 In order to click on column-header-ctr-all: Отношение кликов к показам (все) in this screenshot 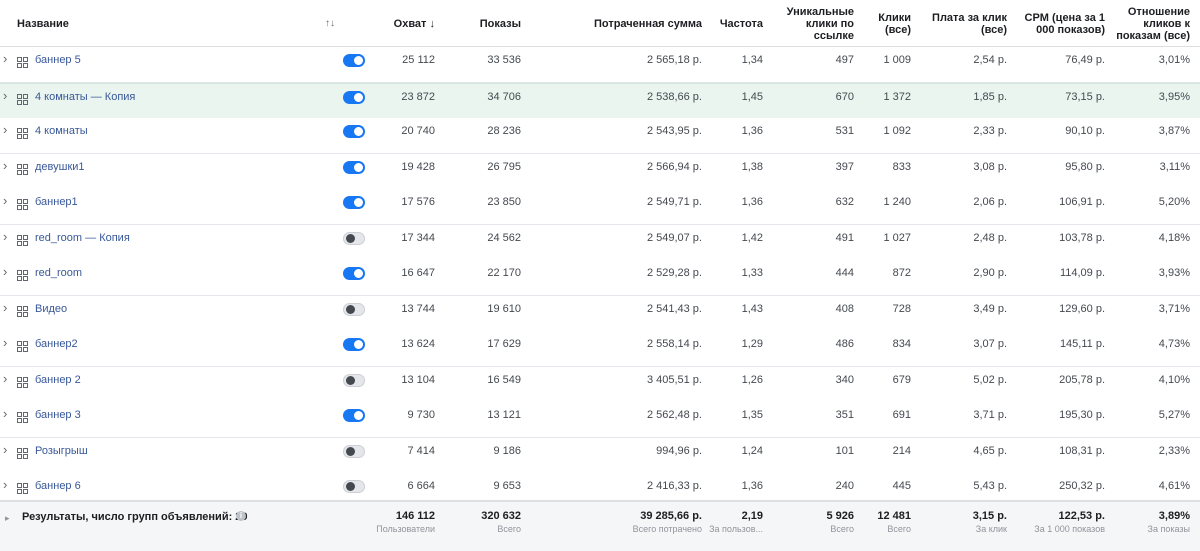, I will do `click(1153, 24)`.